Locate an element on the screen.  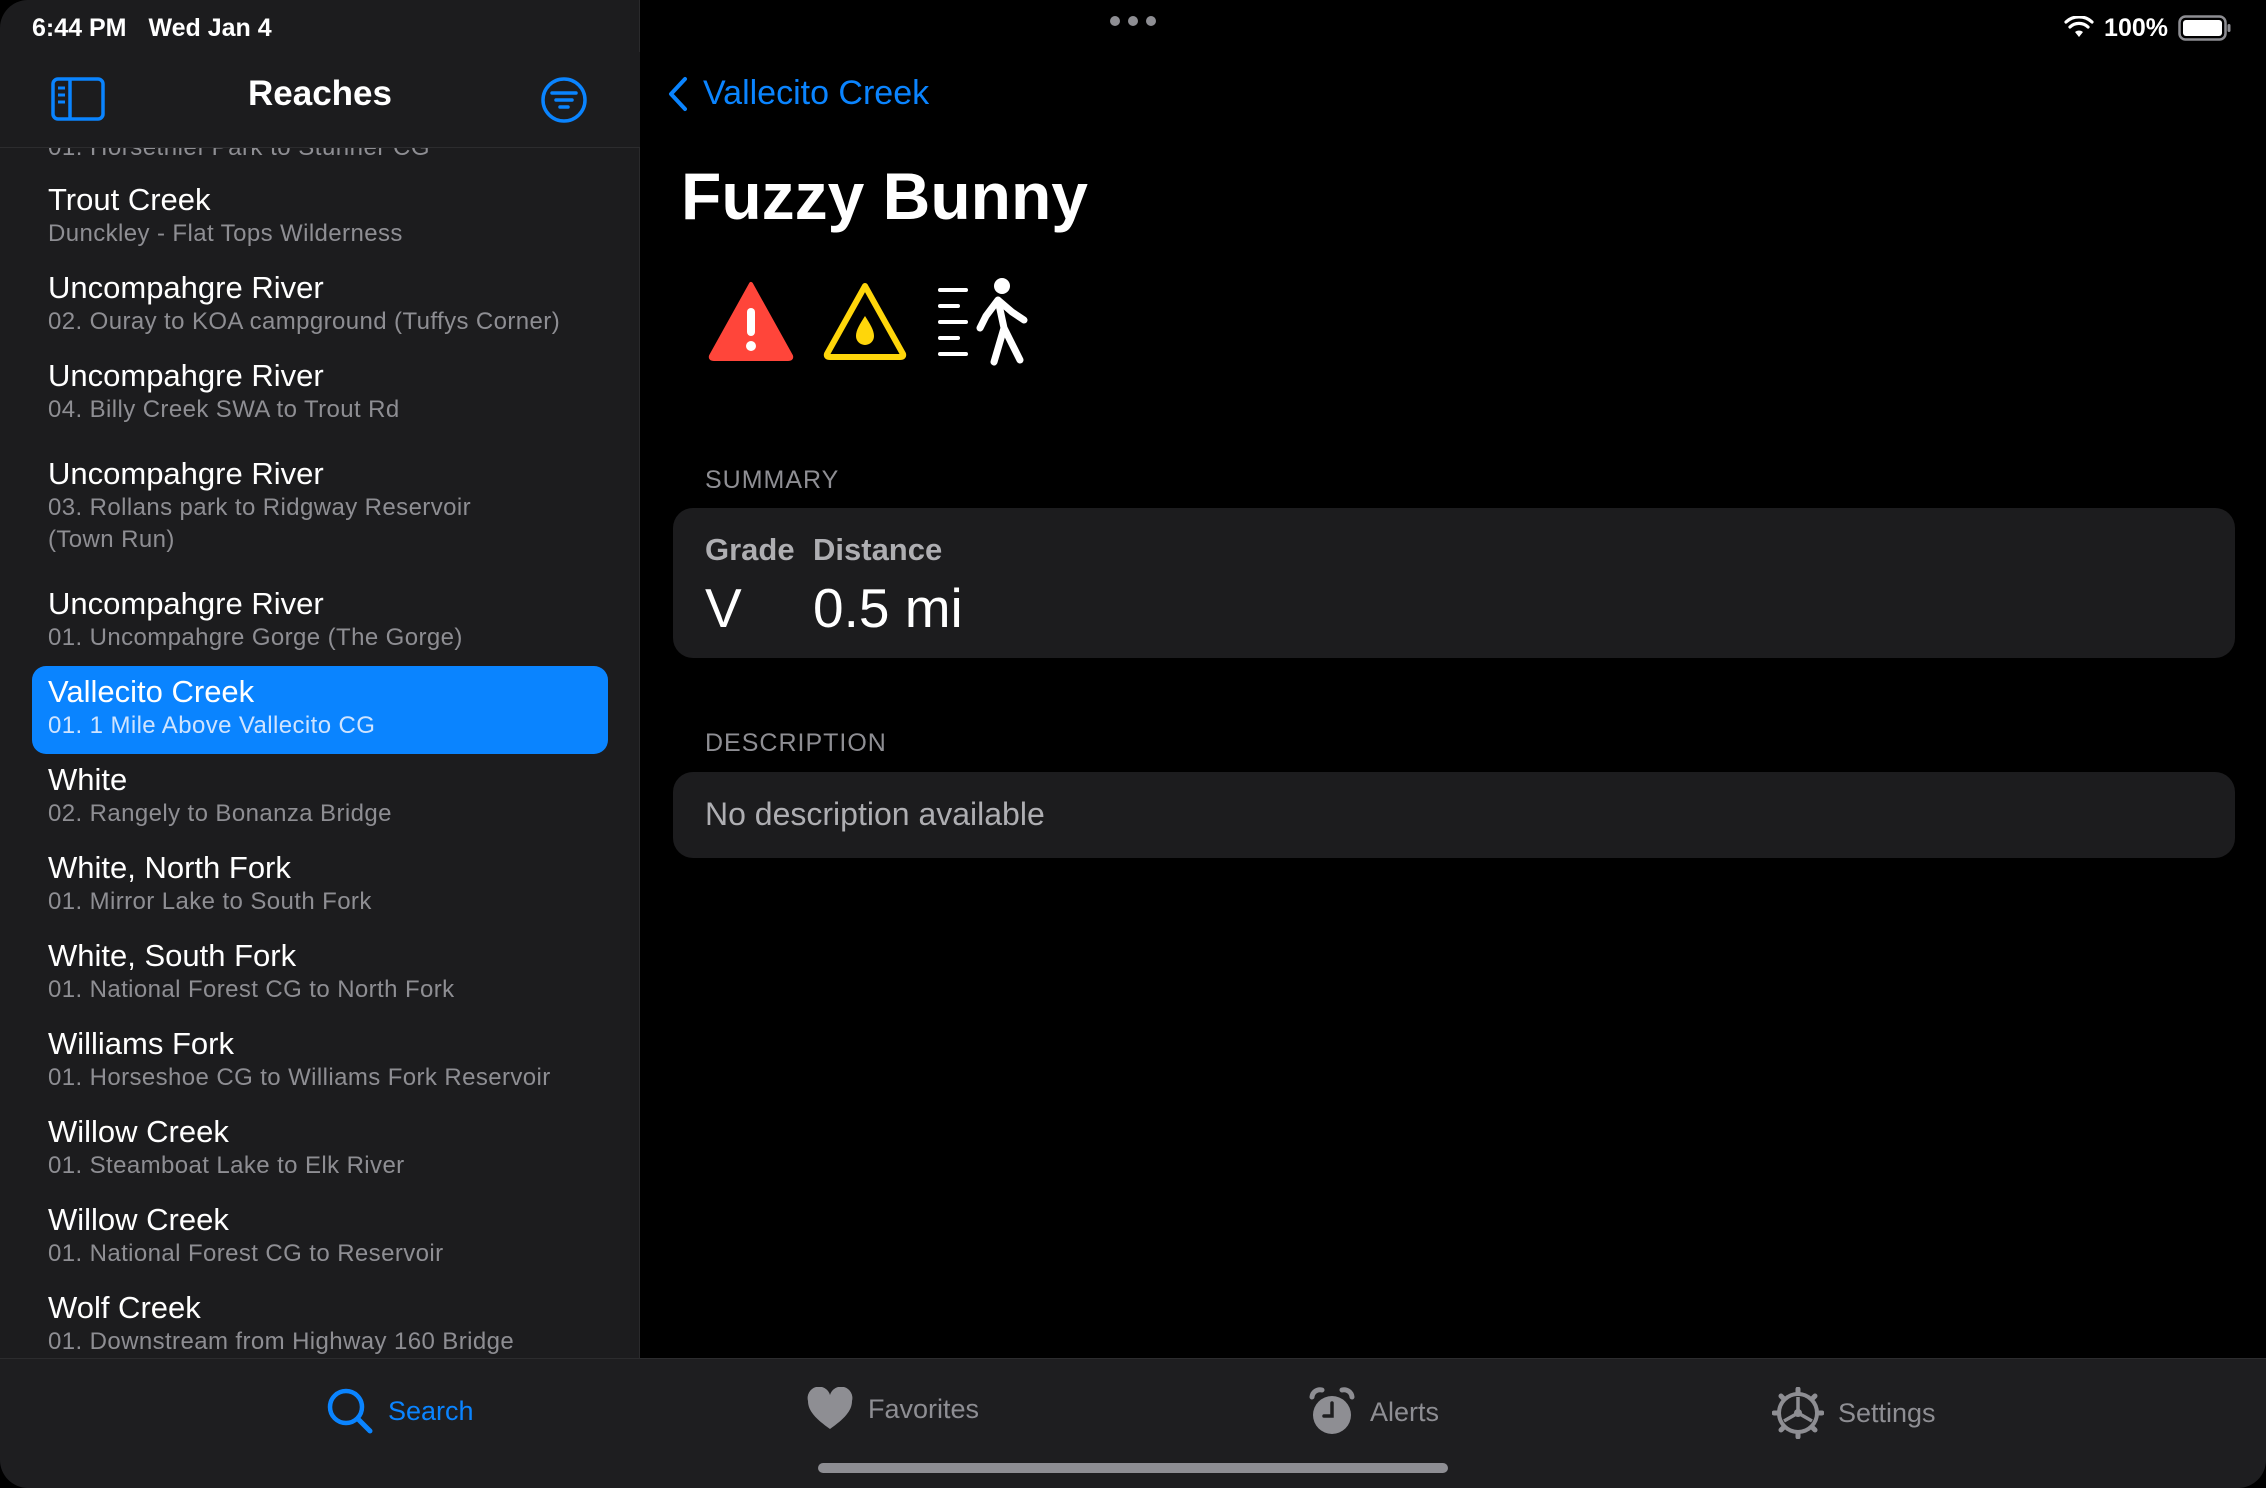
wifi-icon is located at coordinates (2079, 26).